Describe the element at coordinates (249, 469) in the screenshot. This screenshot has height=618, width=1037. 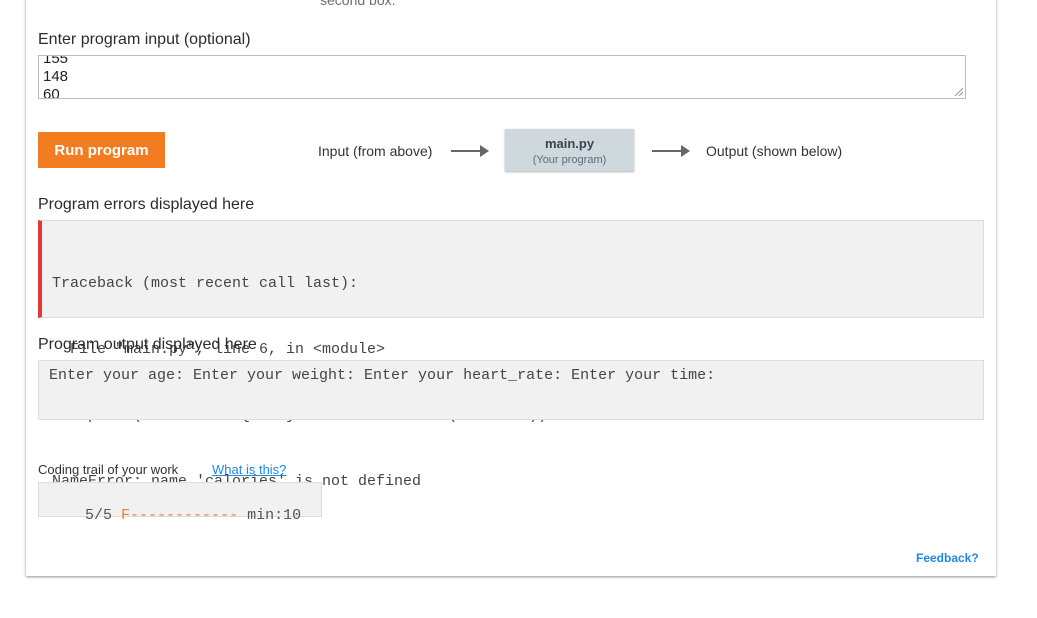
I see `what-is-this-link: What is this?` at that location.